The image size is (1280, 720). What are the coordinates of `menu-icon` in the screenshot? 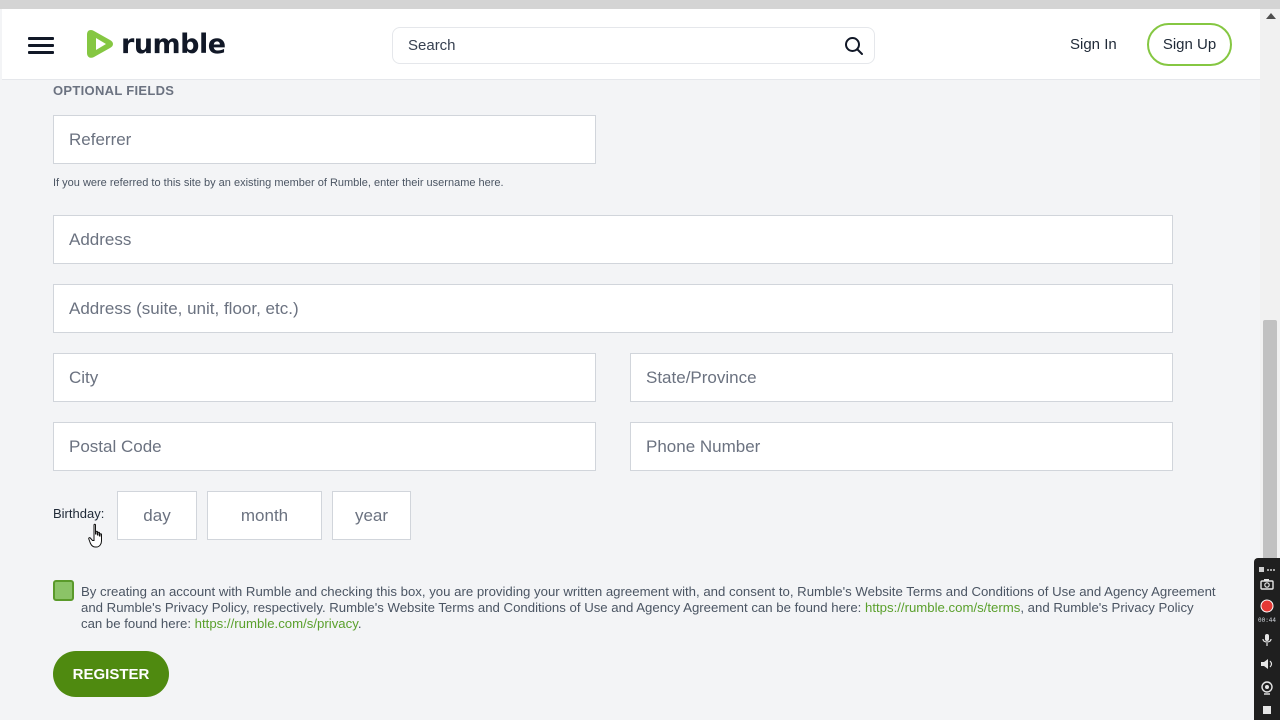 It's located at (41, 45).